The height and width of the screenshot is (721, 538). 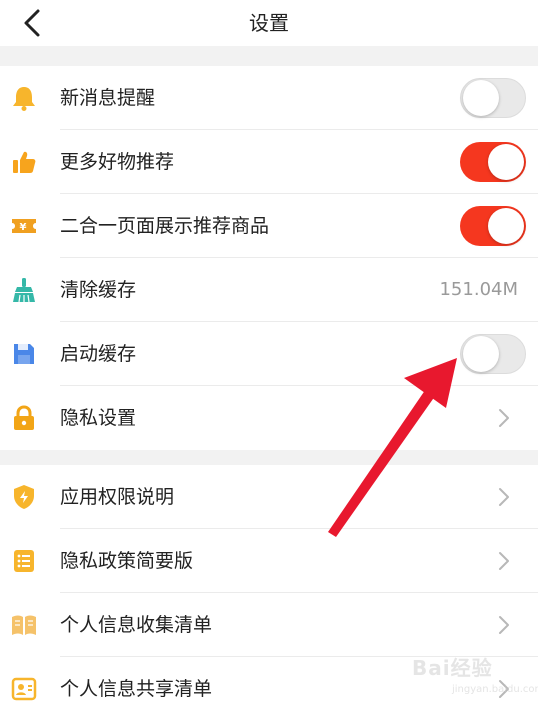 I want to click on setting-row-more-recommendations: 更多好物推荐, so click(x=269, y=162).